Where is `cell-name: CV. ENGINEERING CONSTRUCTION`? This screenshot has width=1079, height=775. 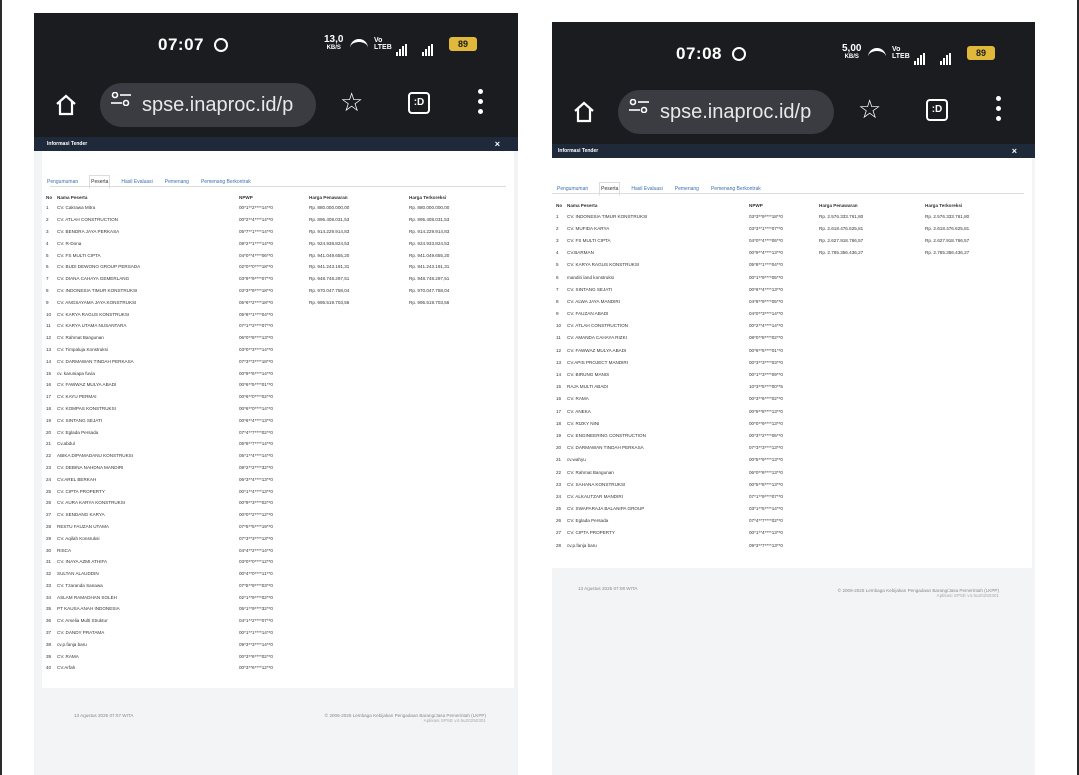 cell-name: CV. ENGINEERING CONSTRUCTION is located at coordinates (606, 435).